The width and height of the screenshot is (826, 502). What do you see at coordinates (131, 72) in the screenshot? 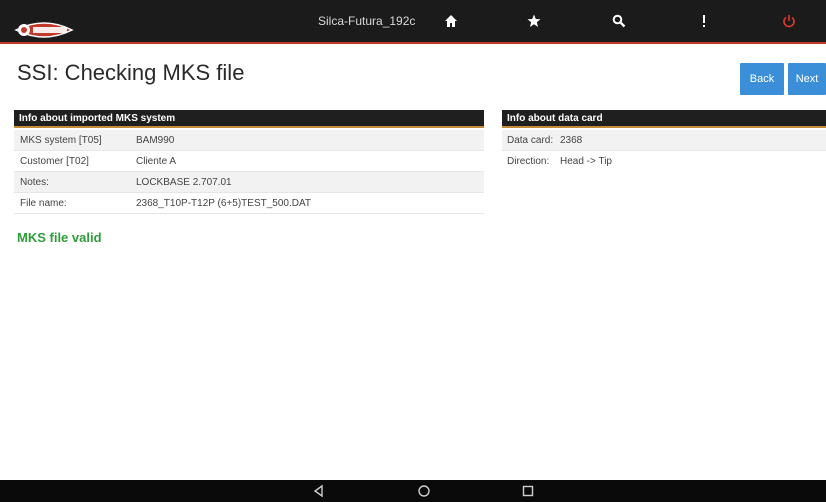
I see `page-title: SSI: Checking MKS file` at bounding box center [131, 72].